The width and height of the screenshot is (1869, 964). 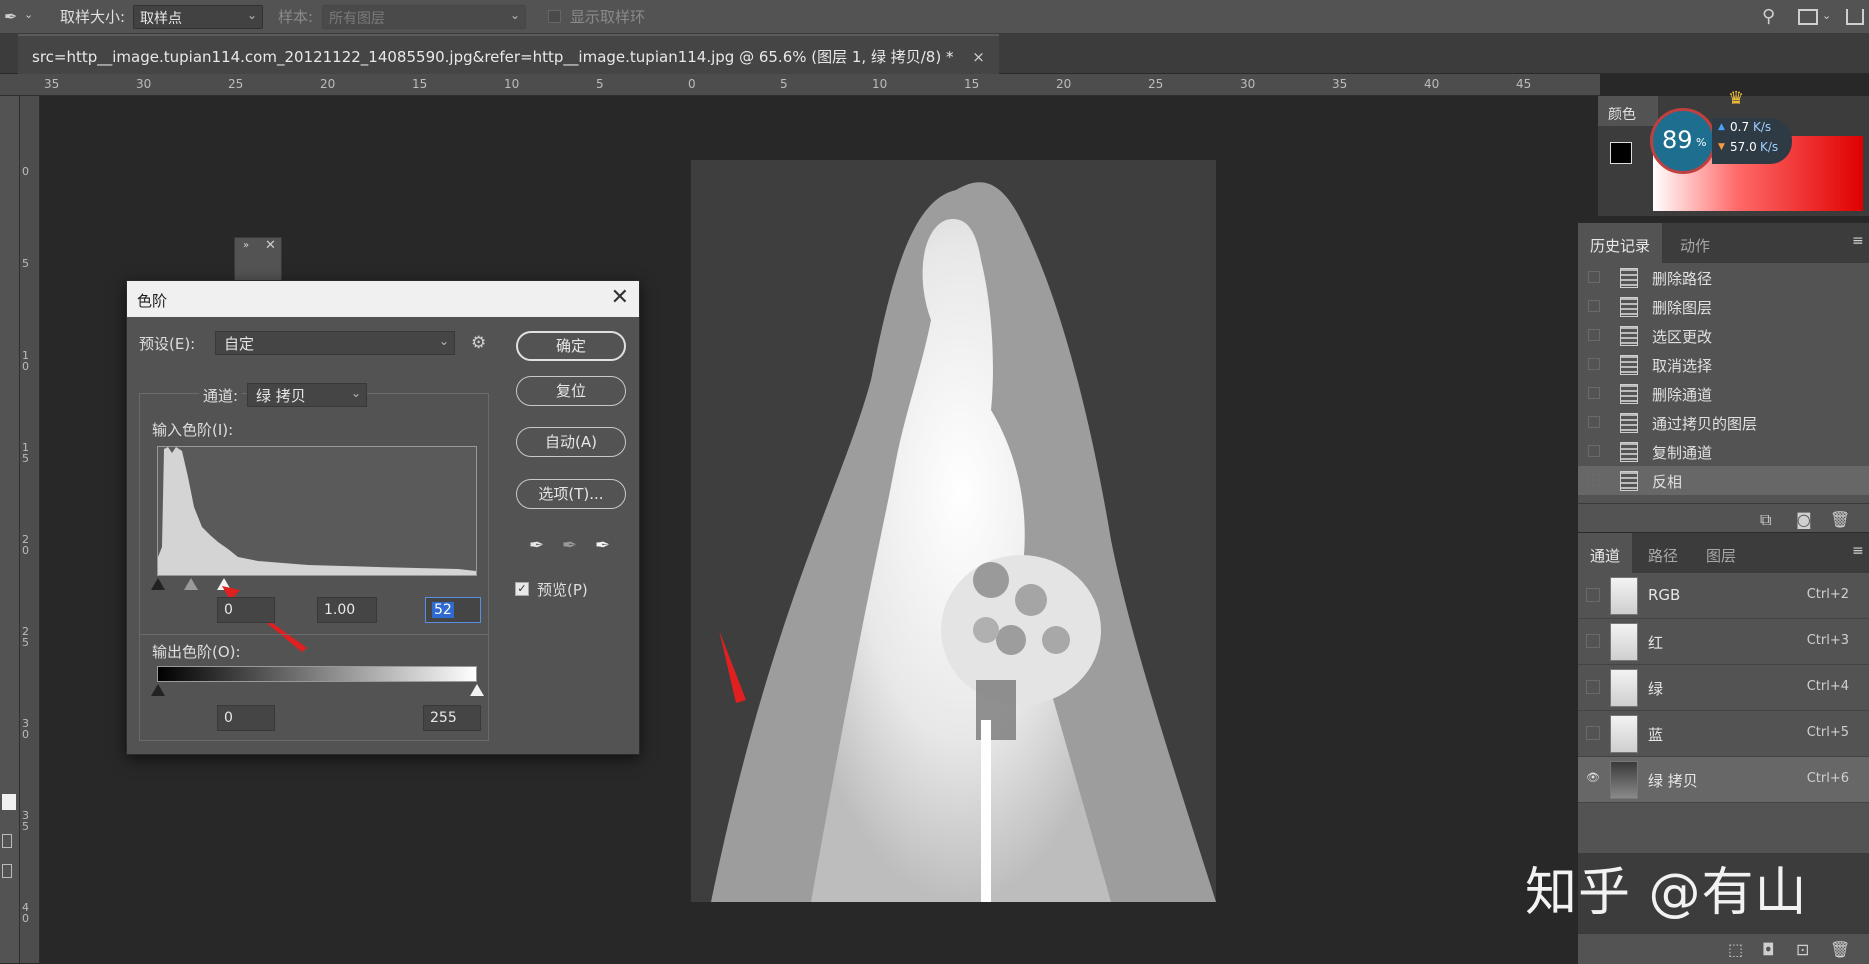 What do you see at coordinates (317, 511) in the screenshot?
I see `histogram` at bounding box center [317, 511].